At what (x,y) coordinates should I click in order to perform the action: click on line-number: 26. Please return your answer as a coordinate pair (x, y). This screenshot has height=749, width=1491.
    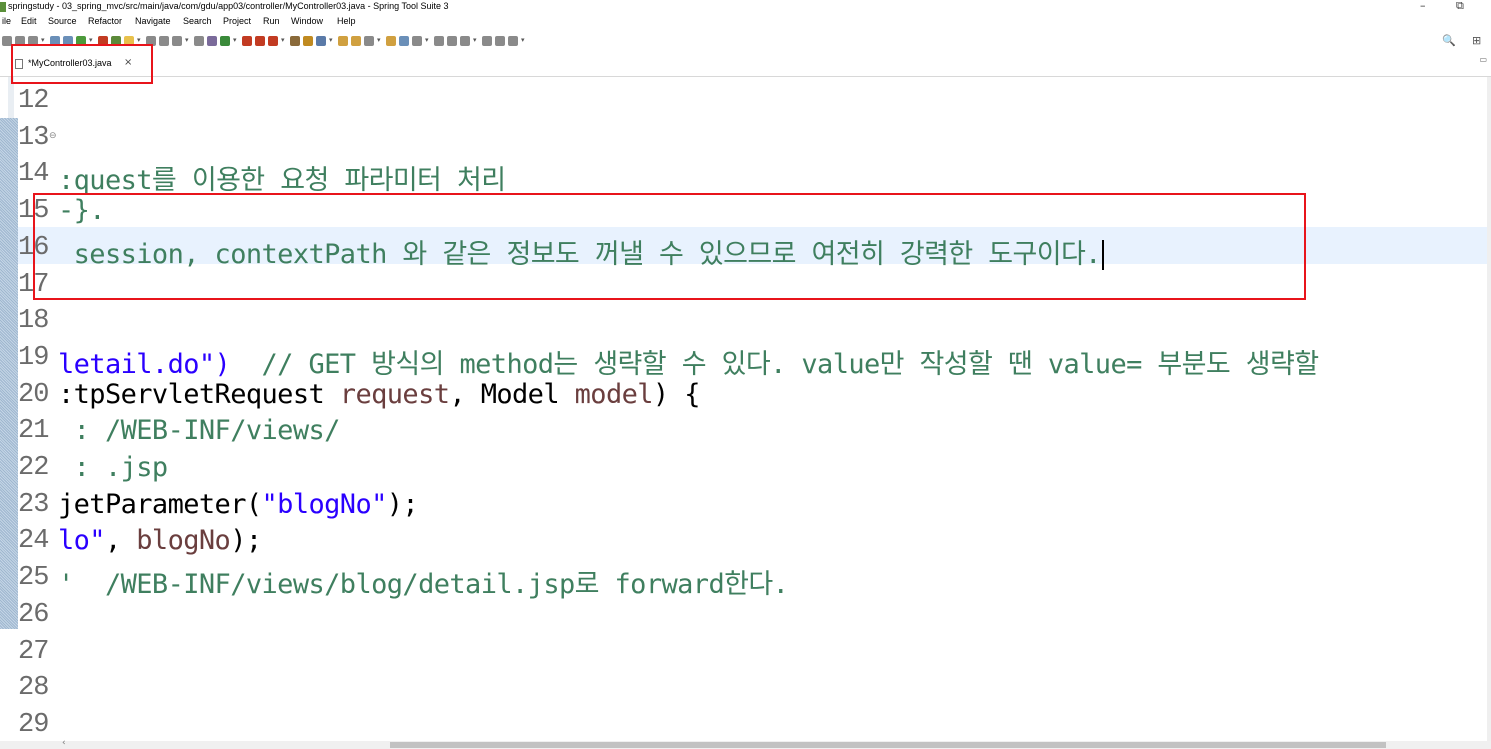
    Looking at the image, I should click on (33, 614).